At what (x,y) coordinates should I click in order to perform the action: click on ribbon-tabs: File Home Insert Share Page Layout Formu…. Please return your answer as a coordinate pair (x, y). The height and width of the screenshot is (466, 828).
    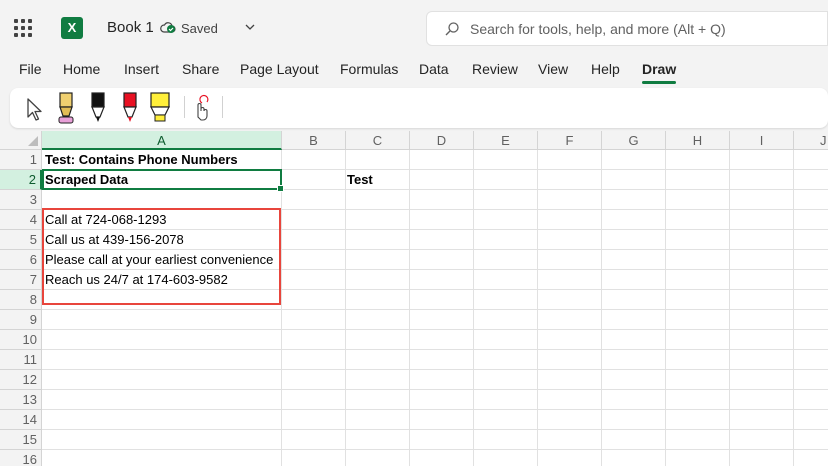
    Looking at the image, I should click on (414, 71).